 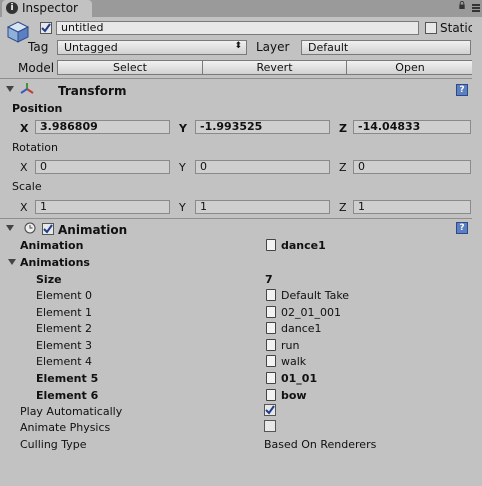 What do you see at coordinates (53, 444) in the screenshot?
I see `culling-label: Culling Type` at bounding box center [53, 444].